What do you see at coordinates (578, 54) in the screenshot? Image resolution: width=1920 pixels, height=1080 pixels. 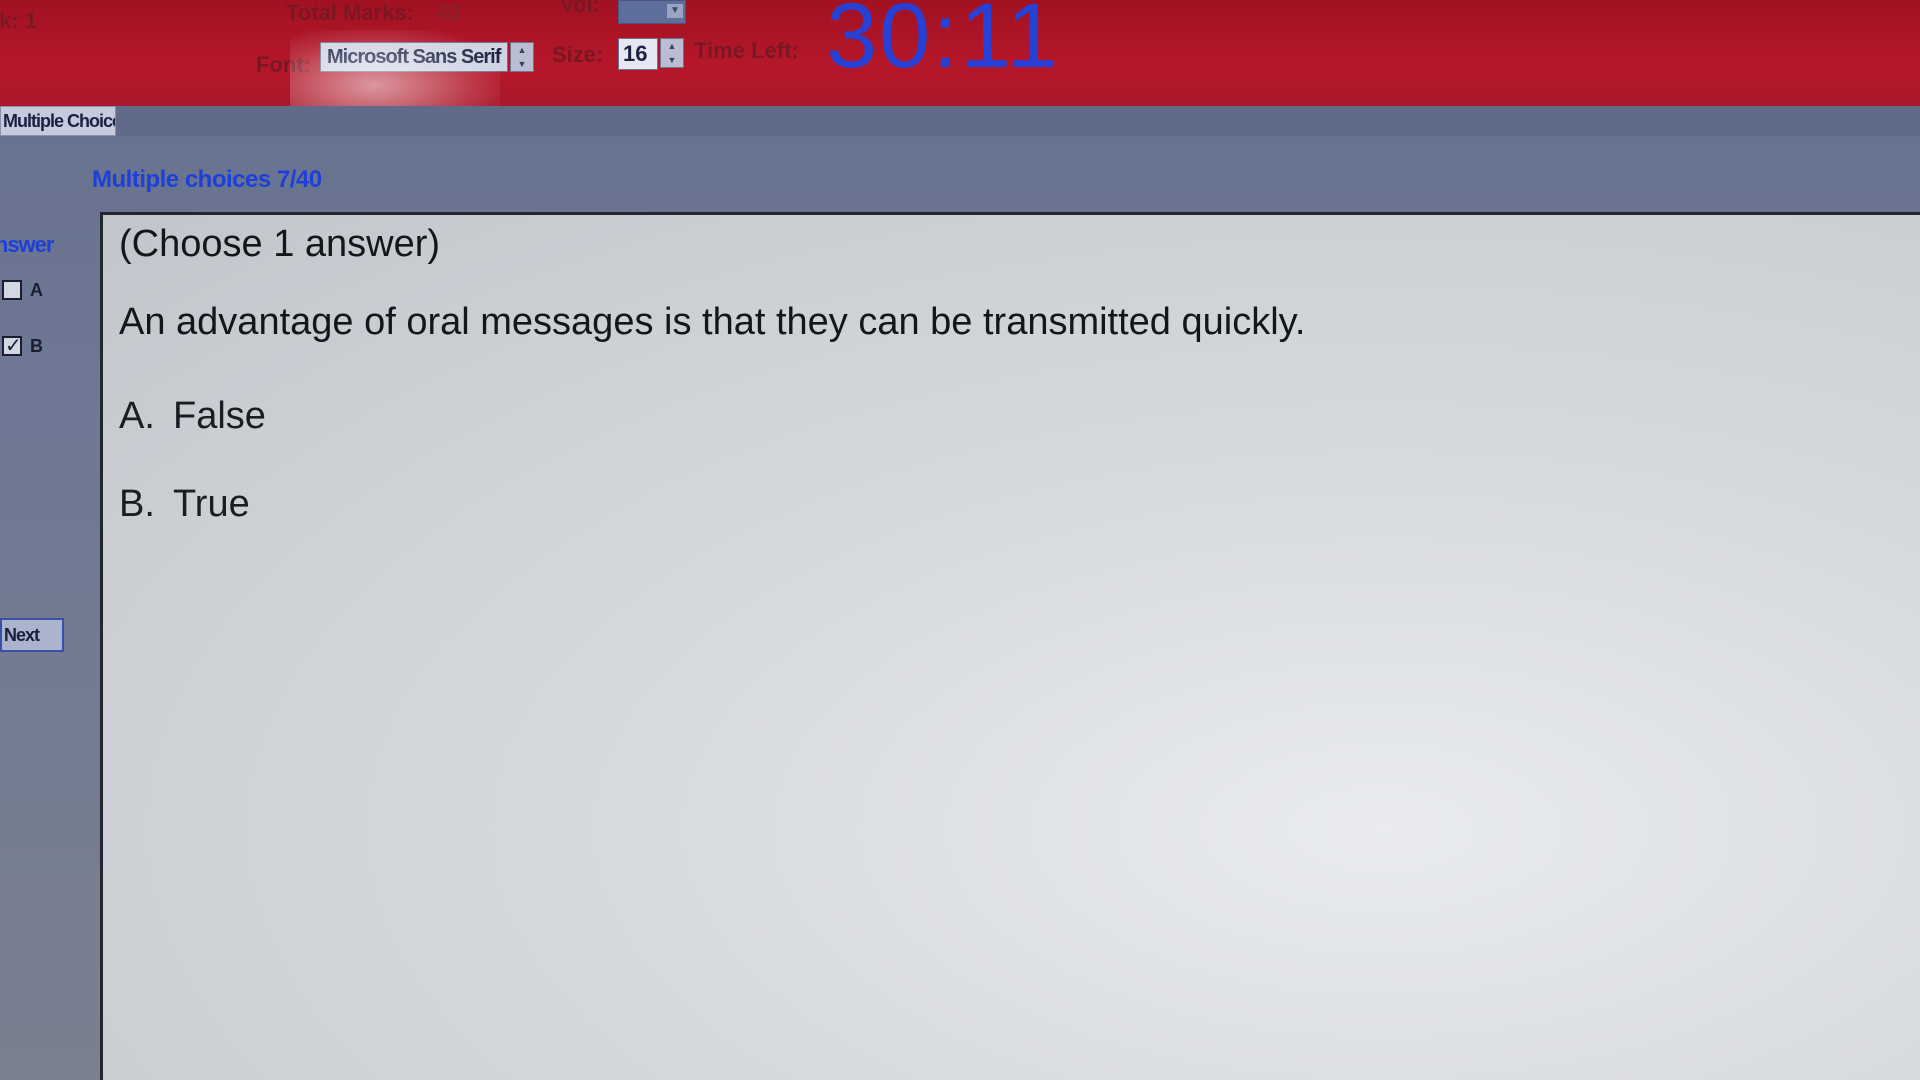 I see `size-label: Size:` at bounding box center [578, 54].